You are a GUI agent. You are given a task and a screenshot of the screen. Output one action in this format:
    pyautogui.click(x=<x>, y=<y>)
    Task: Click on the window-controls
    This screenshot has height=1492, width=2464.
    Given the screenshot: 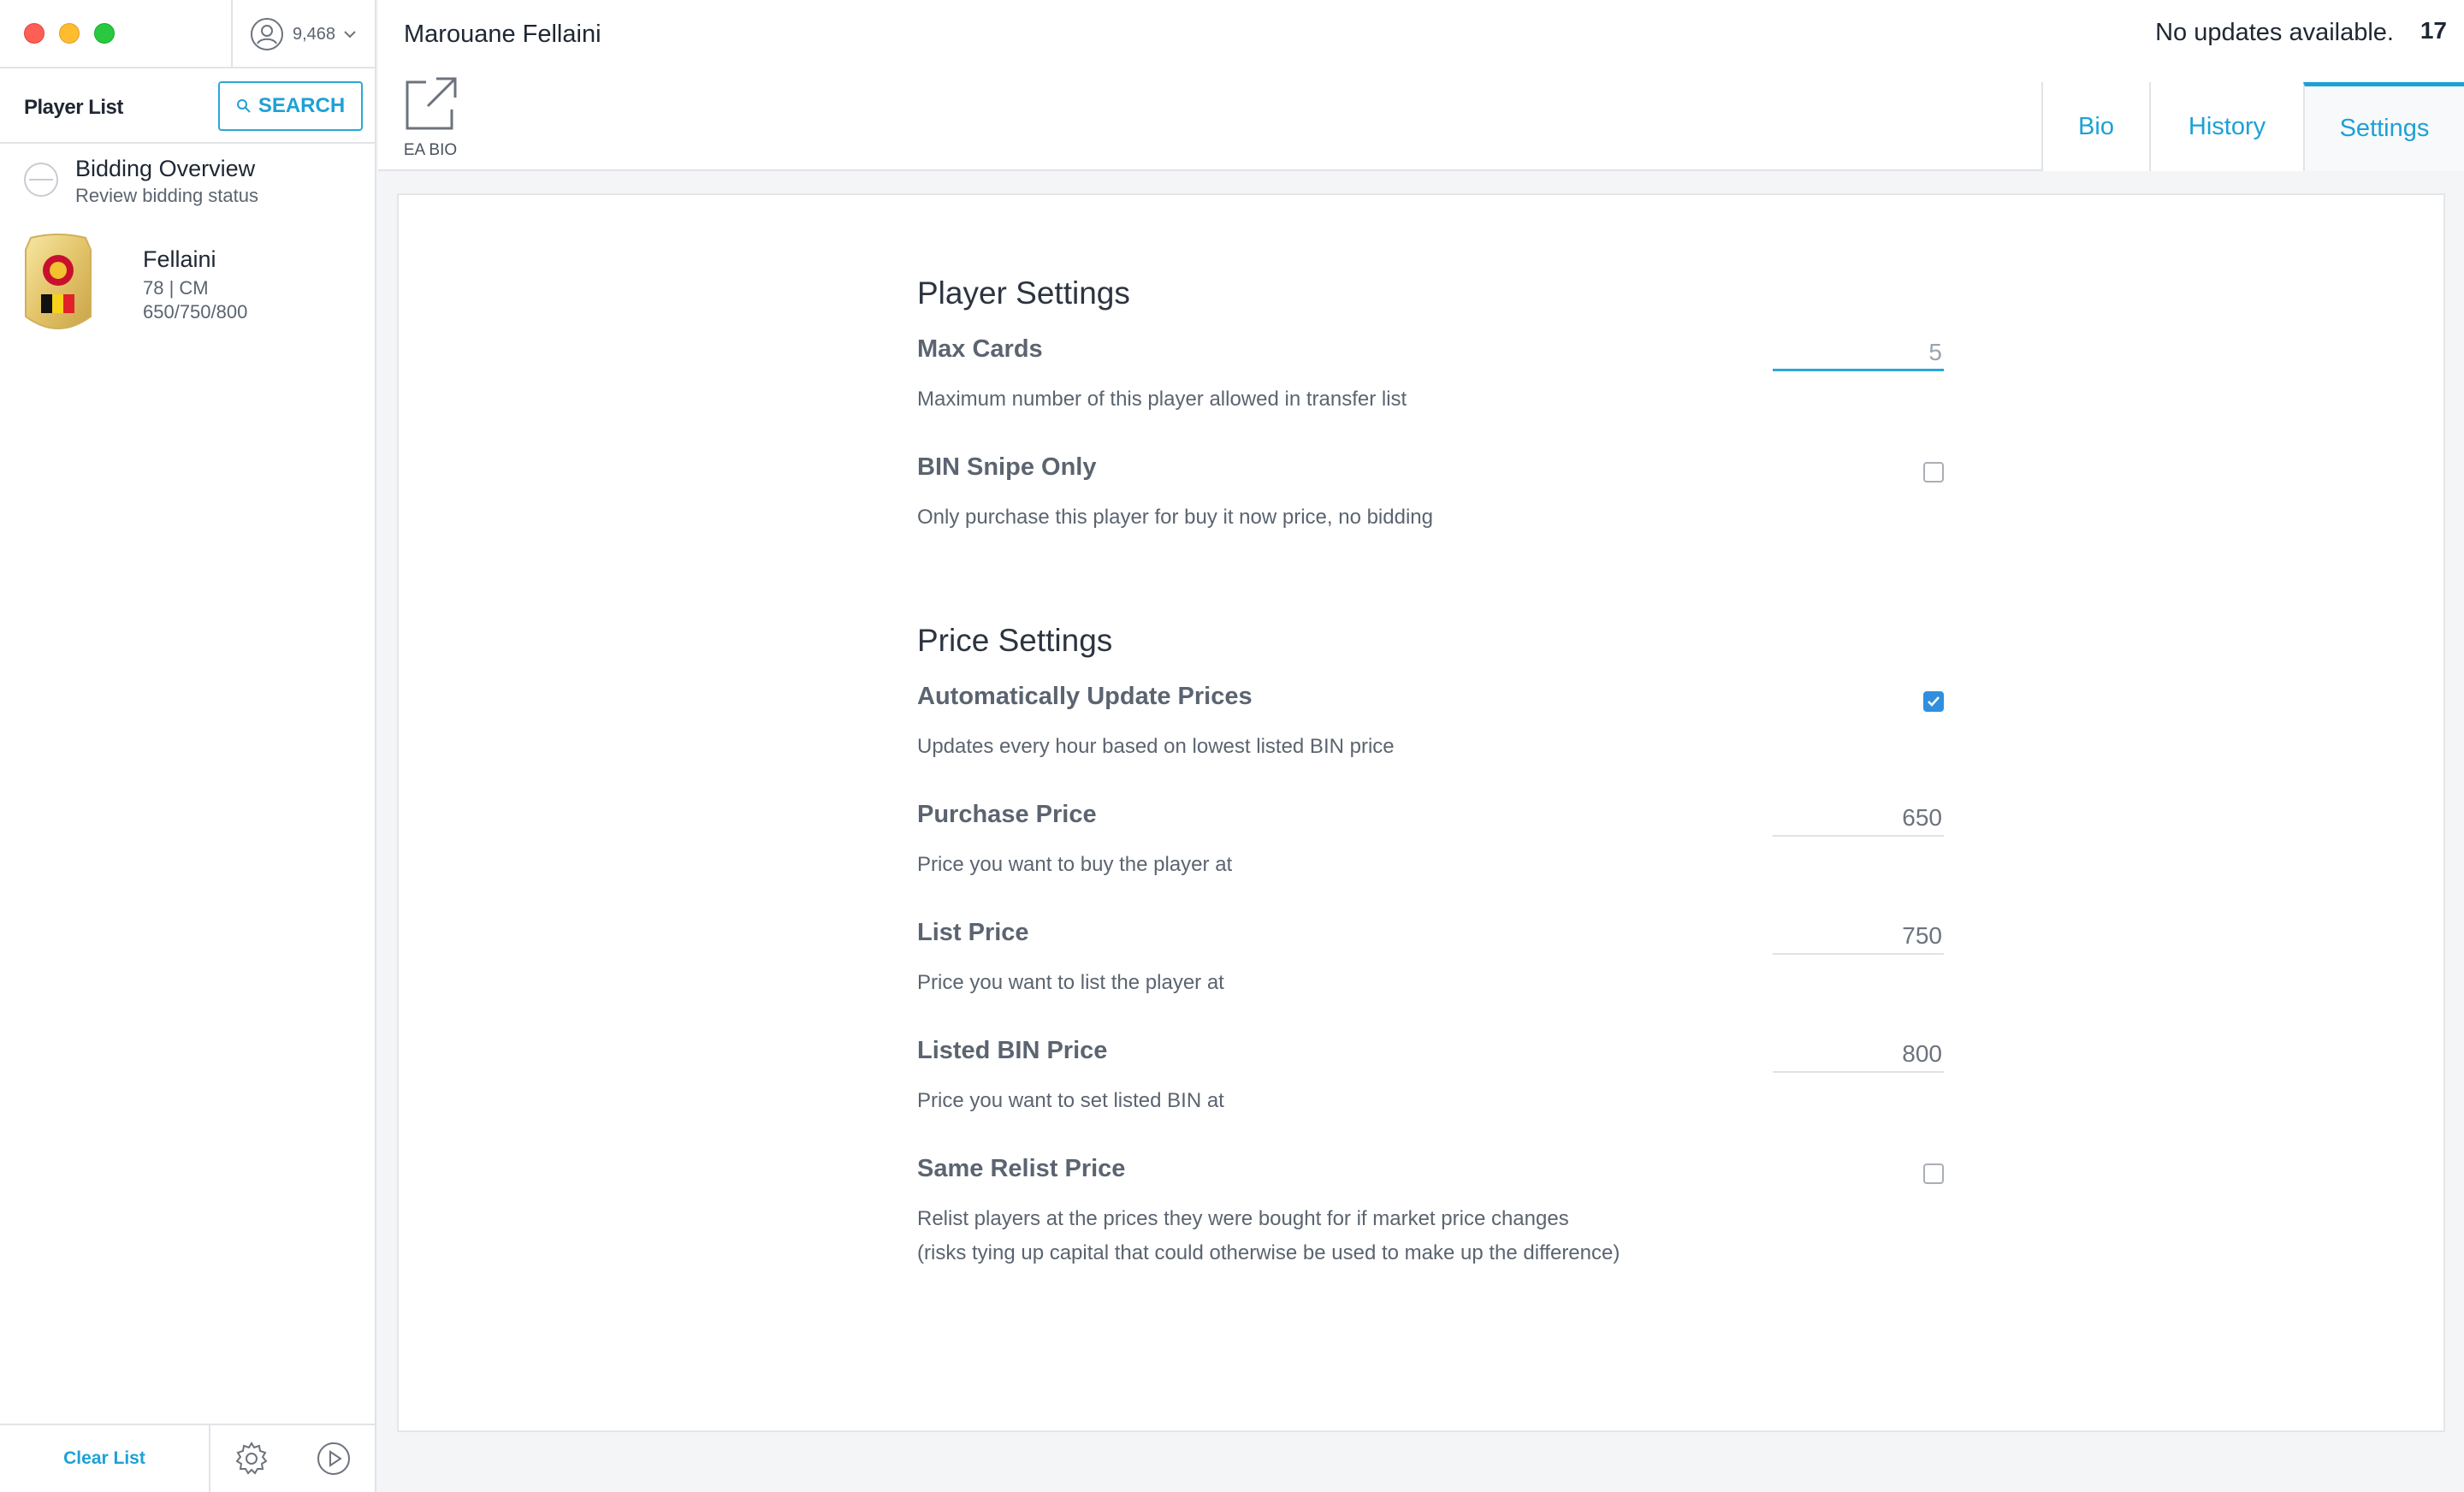 What is the action you would take?
    pyautogui.click(x=69, y=33)
    